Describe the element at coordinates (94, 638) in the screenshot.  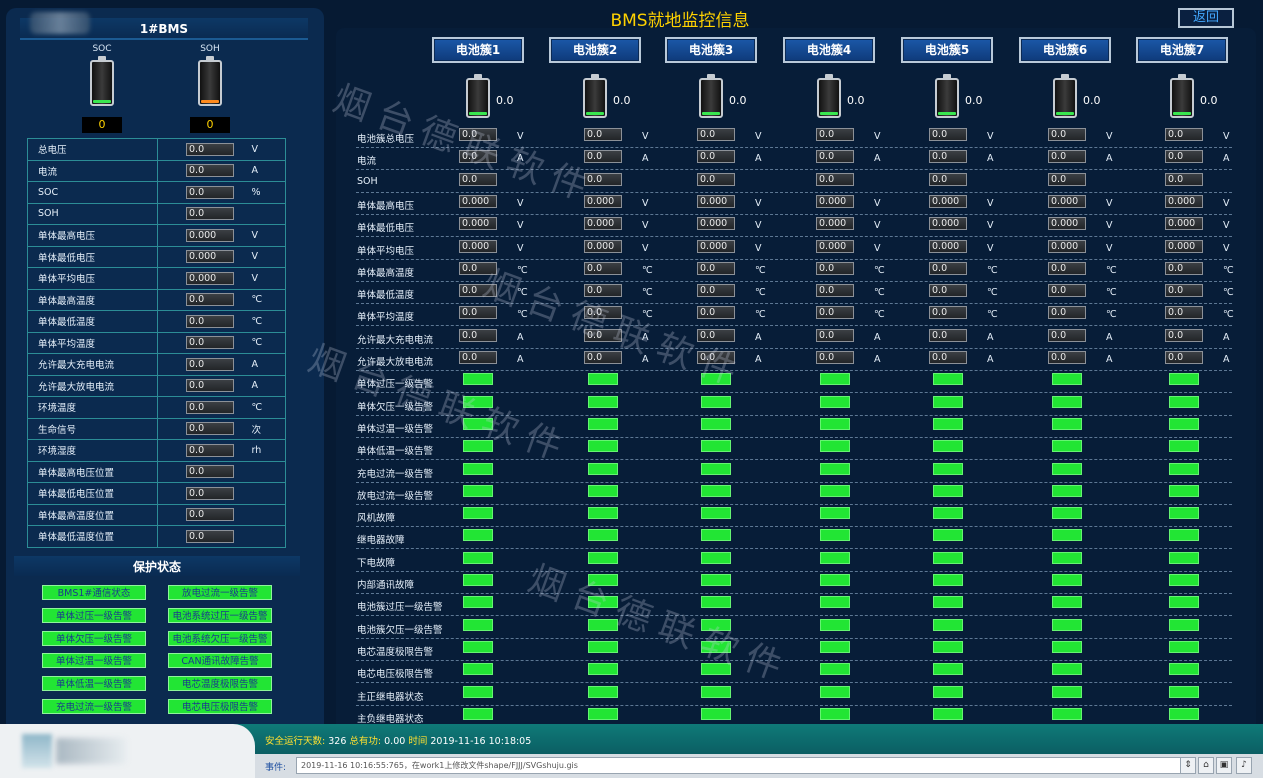
I see `protect-status-item: 单体欠压一级告警` at that location.